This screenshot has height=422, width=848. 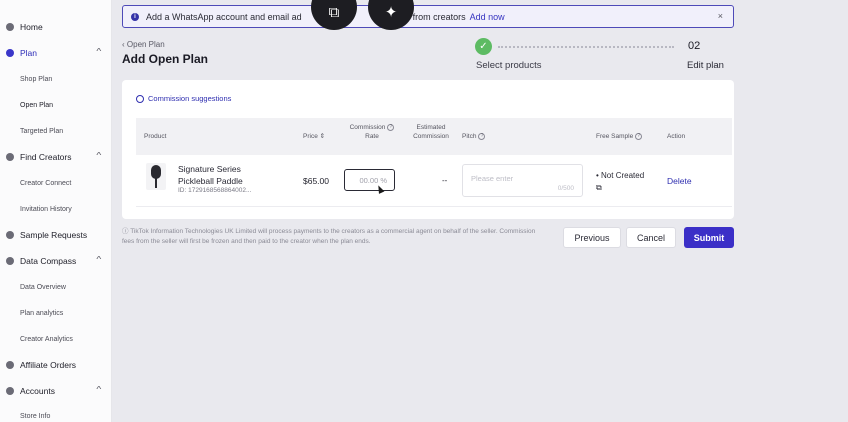 I want to click on sidebar-item-creator-connect: Creator Connect, so click(x=56, y=183).